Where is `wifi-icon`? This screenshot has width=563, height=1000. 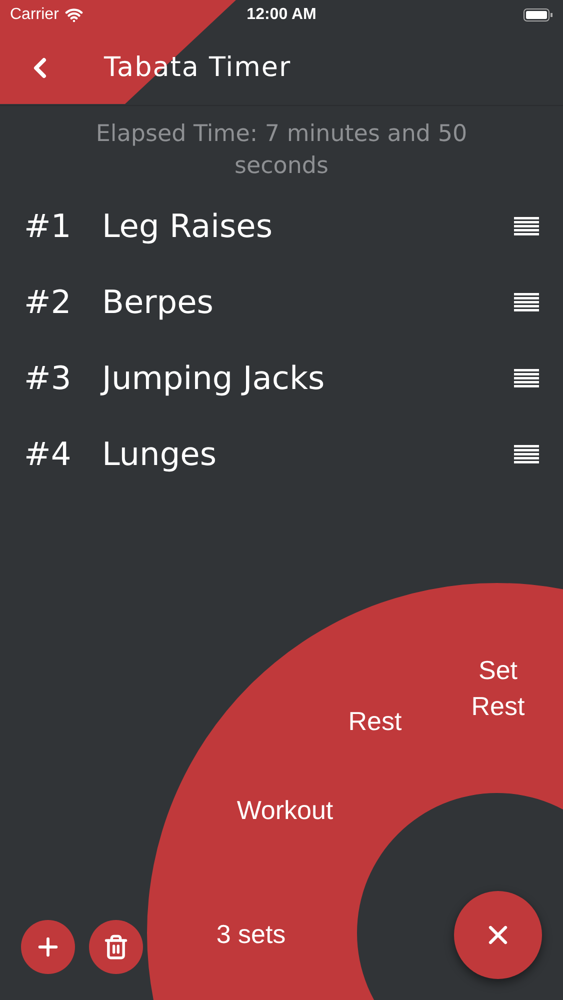
wifi-icon is located at coordinates (73, 15).